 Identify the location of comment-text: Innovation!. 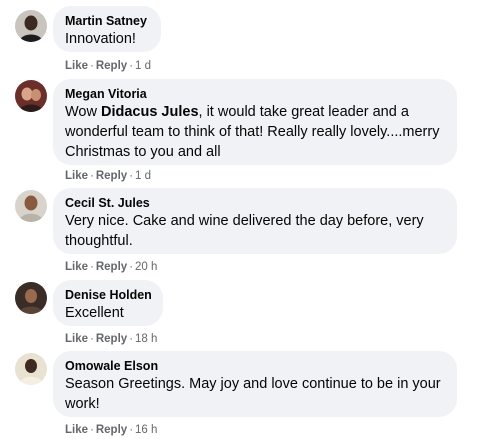
(100, 39).